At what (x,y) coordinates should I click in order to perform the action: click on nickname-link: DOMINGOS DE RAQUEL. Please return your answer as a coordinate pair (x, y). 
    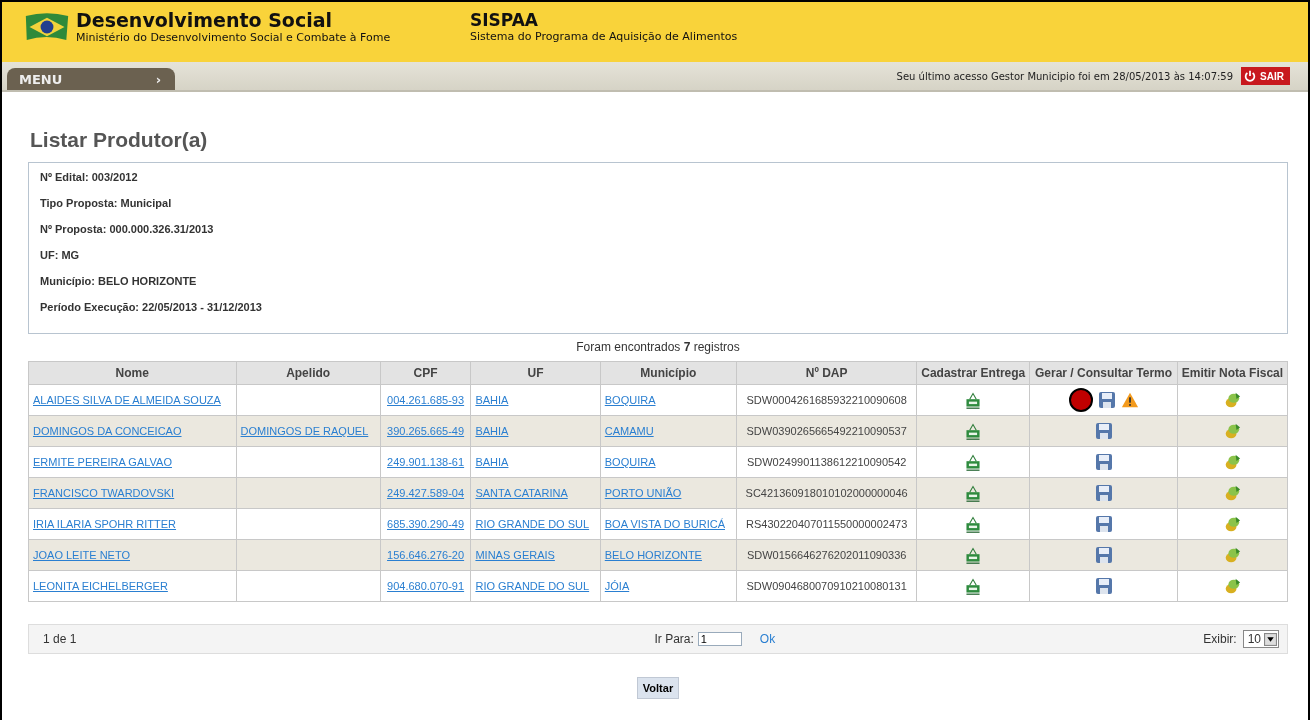
    Looking at the image, I should click on (304, 431).